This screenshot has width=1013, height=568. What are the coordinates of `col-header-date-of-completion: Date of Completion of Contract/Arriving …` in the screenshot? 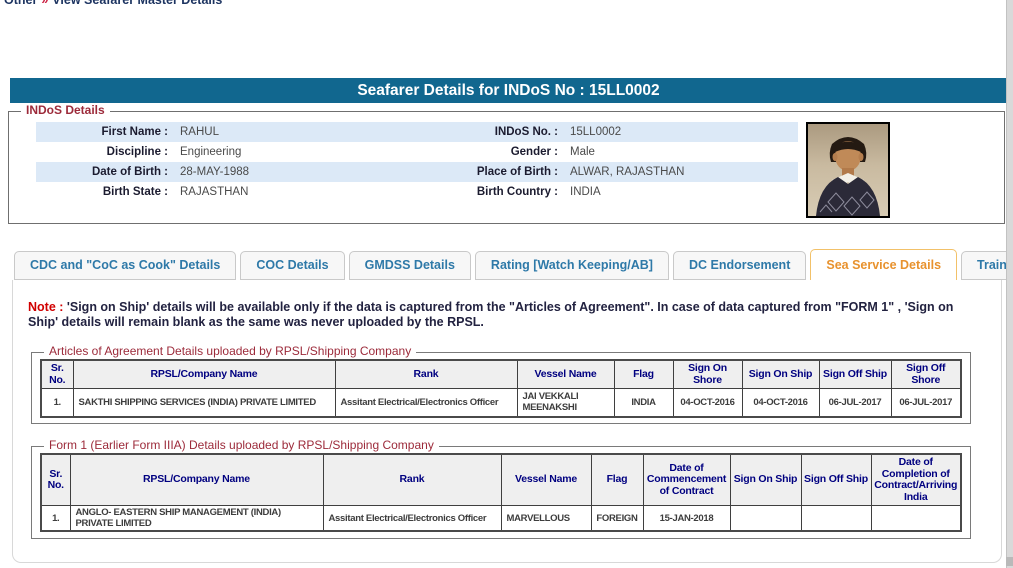 It's located at (916, 479).